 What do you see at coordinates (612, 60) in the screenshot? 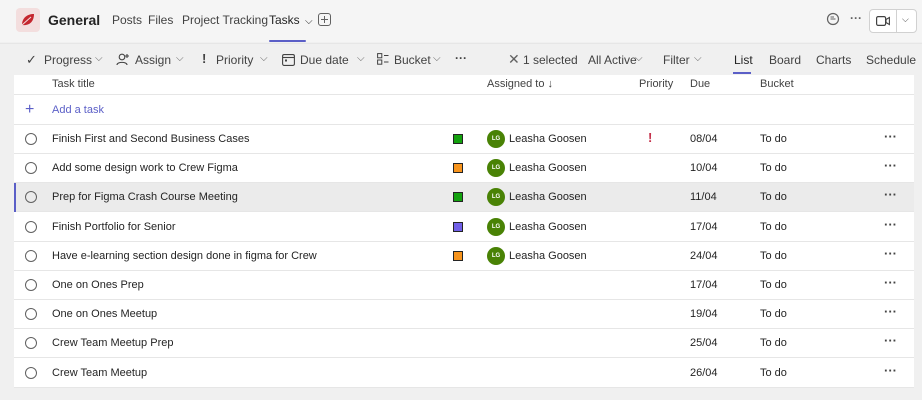
I see `filter-all-active: All Active` at bounding box center [612, 60].